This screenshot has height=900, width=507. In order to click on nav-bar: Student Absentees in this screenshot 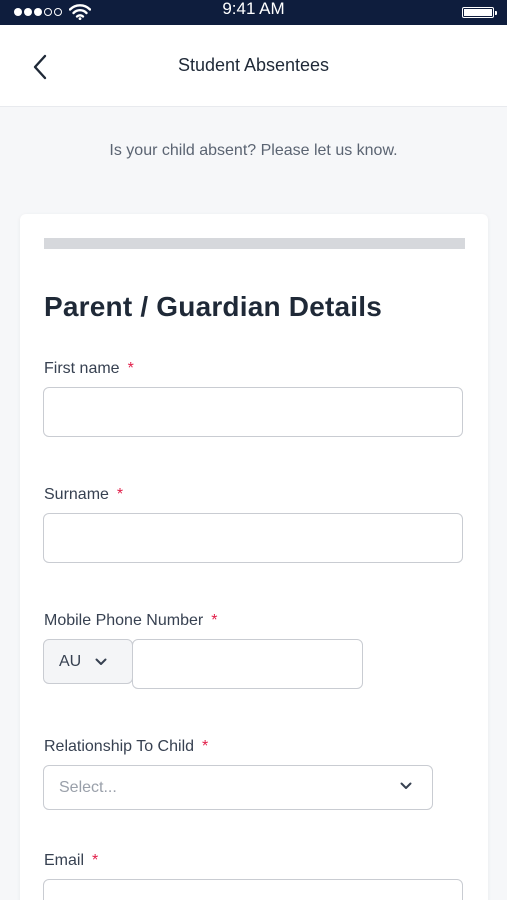, I will do `click(253, 66)`.